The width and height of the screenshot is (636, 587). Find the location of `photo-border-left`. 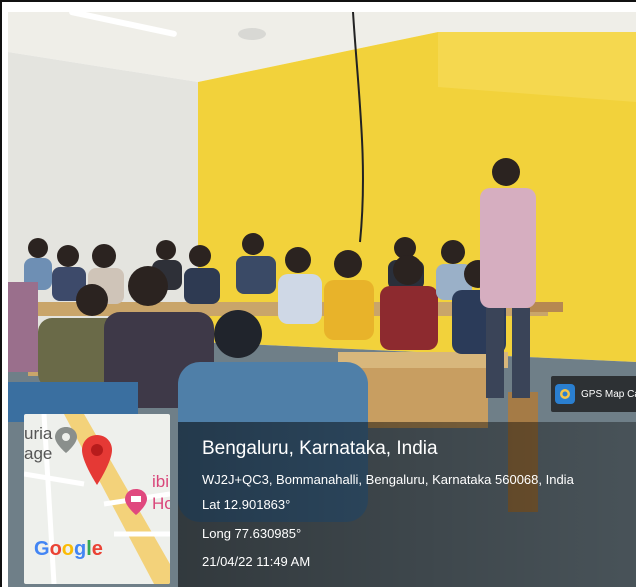

photo-border-left is located at coordinates (1, 293).